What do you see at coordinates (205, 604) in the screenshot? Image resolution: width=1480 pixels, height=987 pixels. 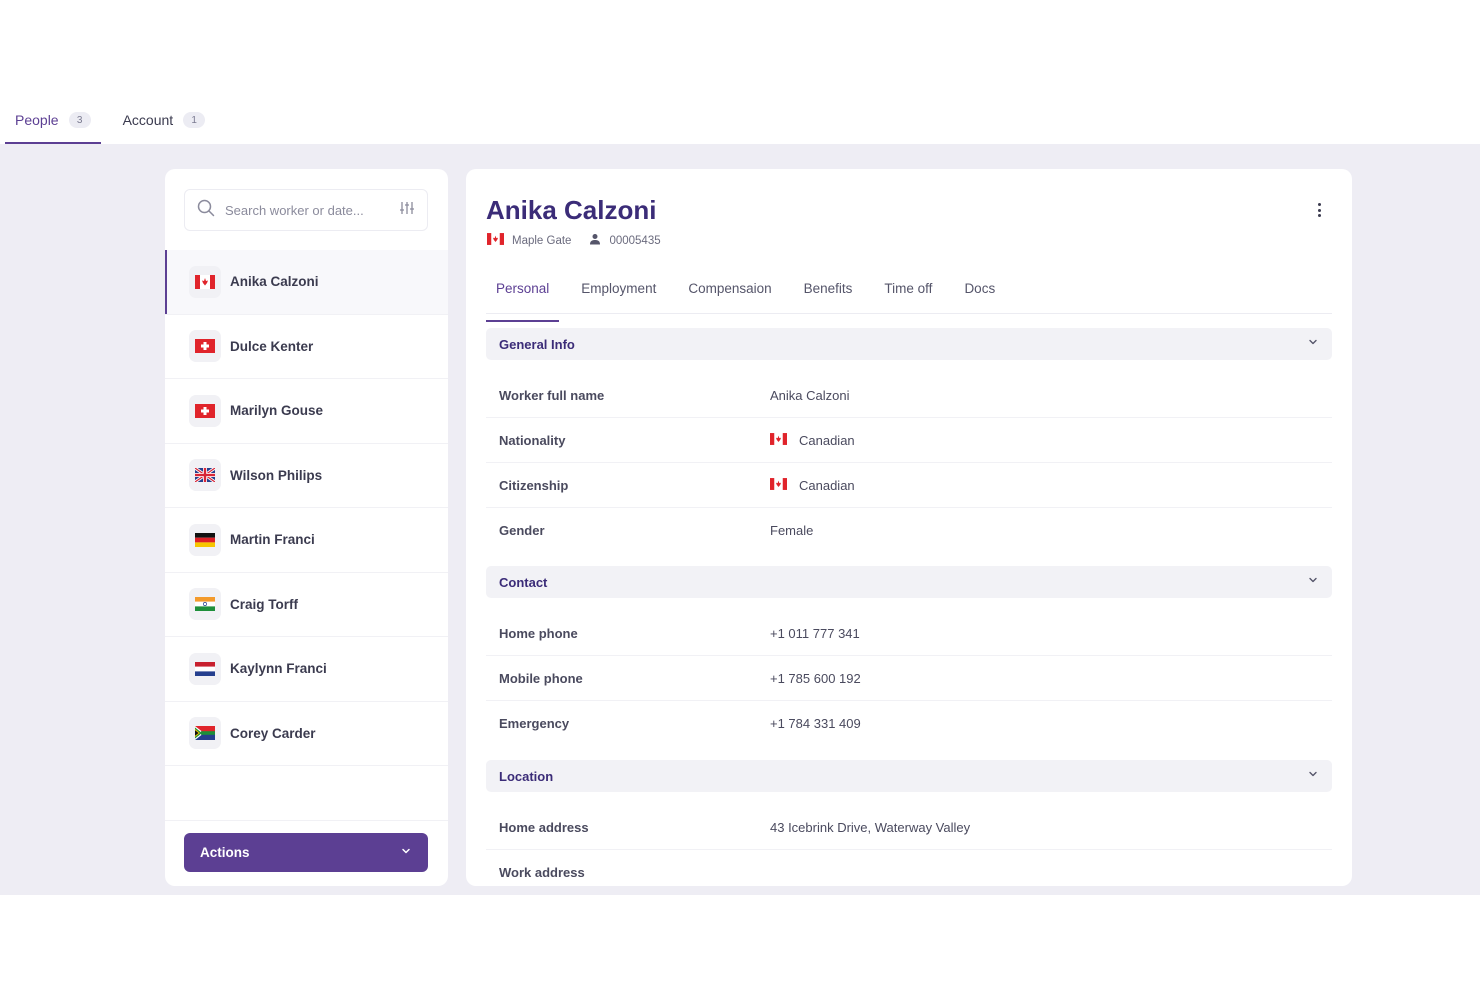 I see `india-flag-icon` at bounding box center [205, 604].